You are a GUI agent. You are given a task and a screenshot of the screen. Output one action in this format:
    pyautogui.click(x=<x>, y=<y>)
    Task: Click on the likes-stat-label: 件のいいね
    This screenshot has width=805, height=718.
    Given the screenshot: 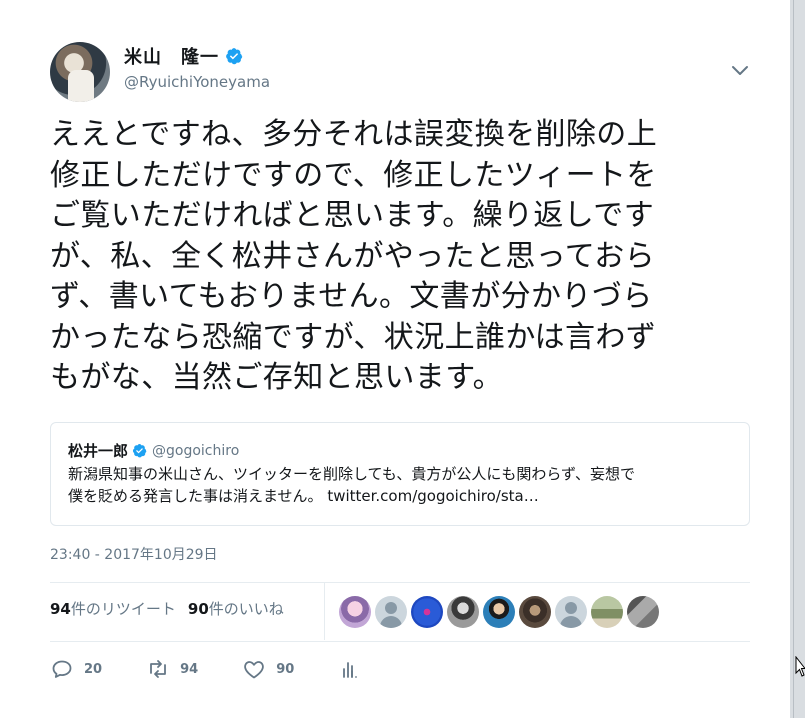 What is the action you would take?
    pyautogui.click(x=246, y=609)
    